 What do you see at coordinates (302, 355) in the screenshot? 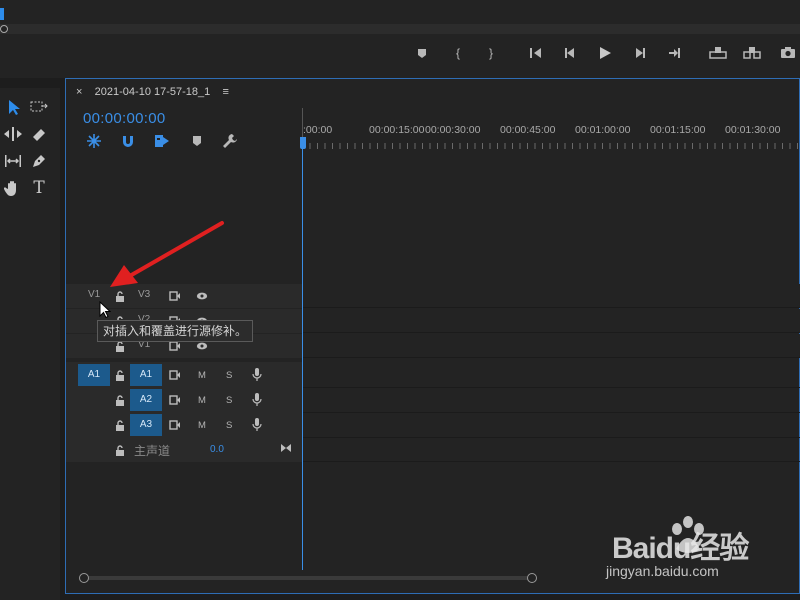
I see `playhead-line` at bounding box center [302, 355].